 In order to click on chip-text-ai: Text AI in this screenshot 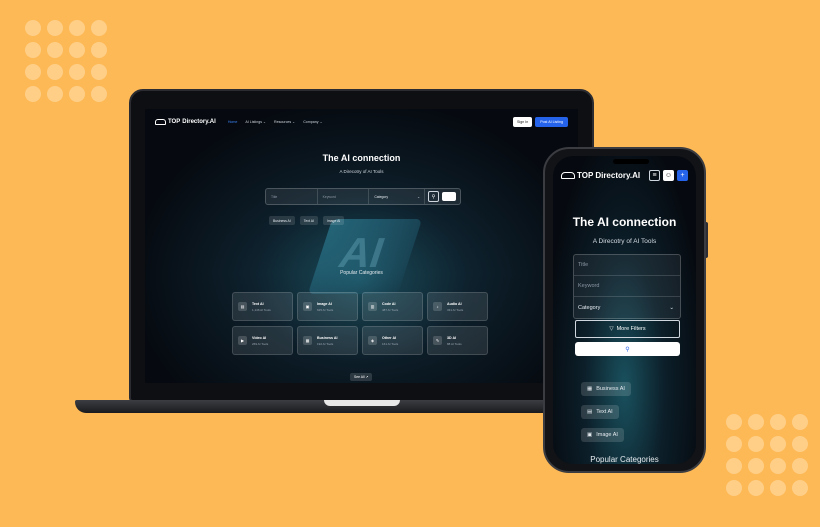, I will do `click(308, 220)`.